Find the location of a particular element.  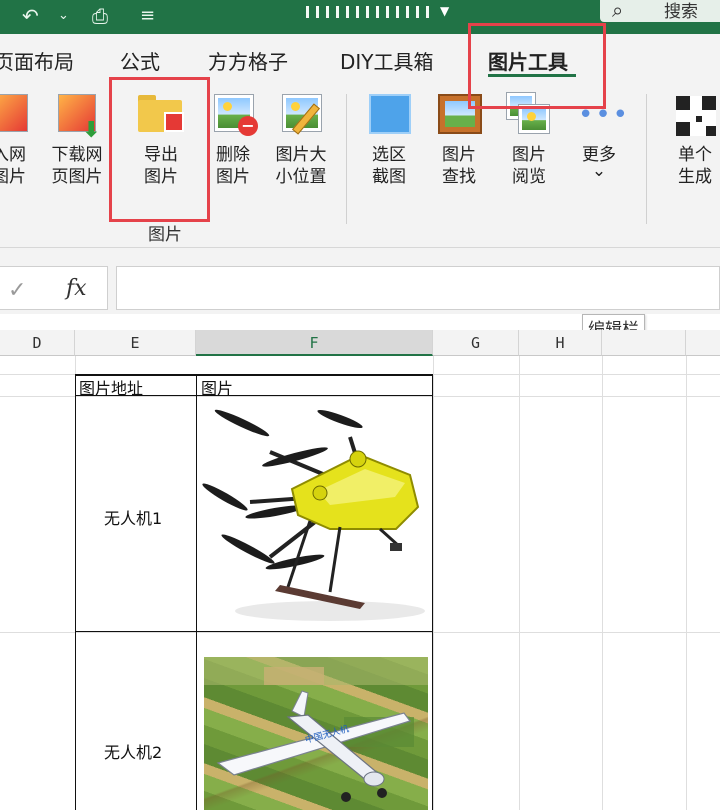

ribbon-group-label: 图片 is located at coordinates (165, 235).